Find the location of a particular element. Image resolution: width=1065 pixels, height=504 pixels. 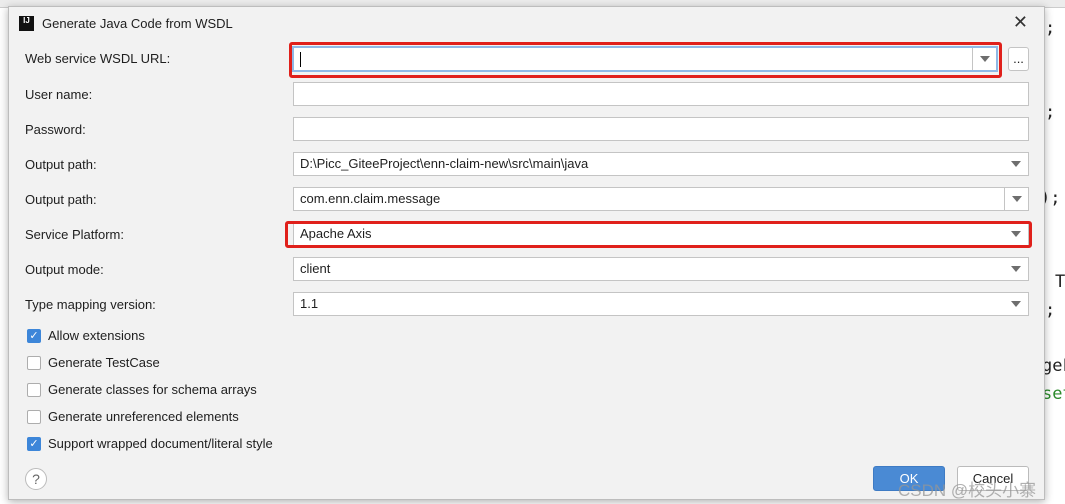

checkbox-label: Generate TestCase is located at coordinates (104, 362).